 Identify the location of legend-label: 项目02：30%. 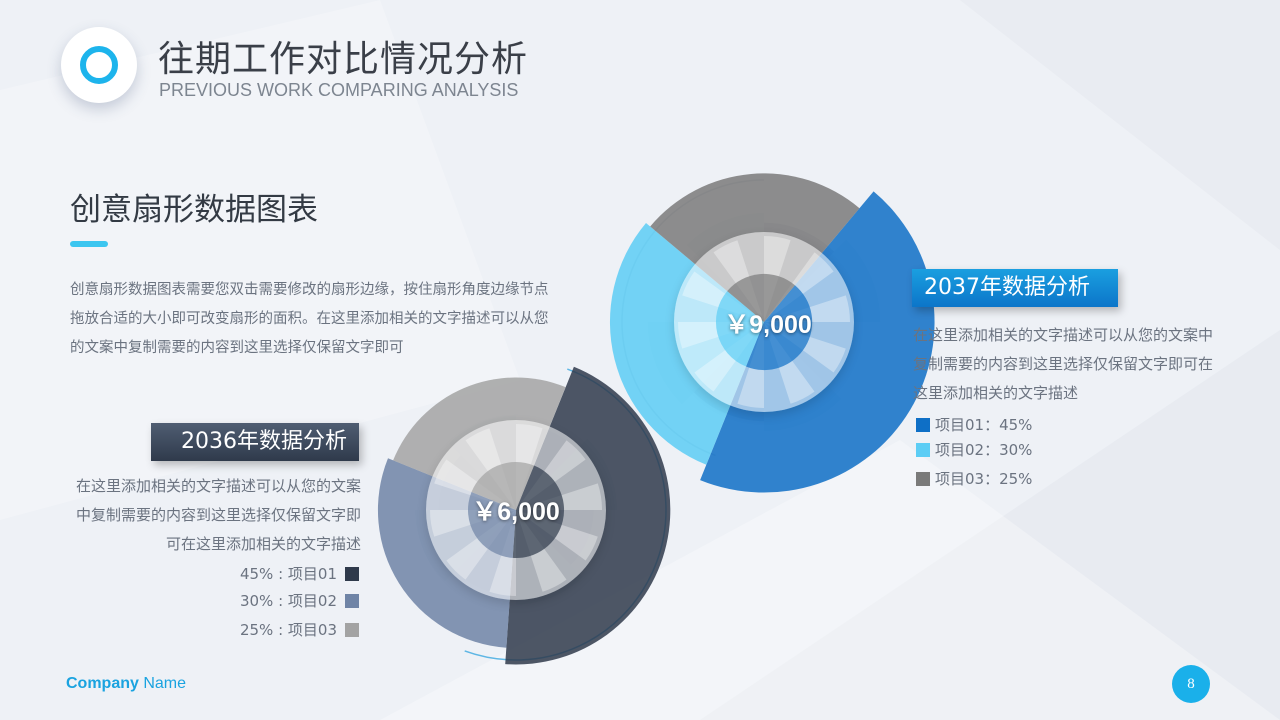
(984, 450).